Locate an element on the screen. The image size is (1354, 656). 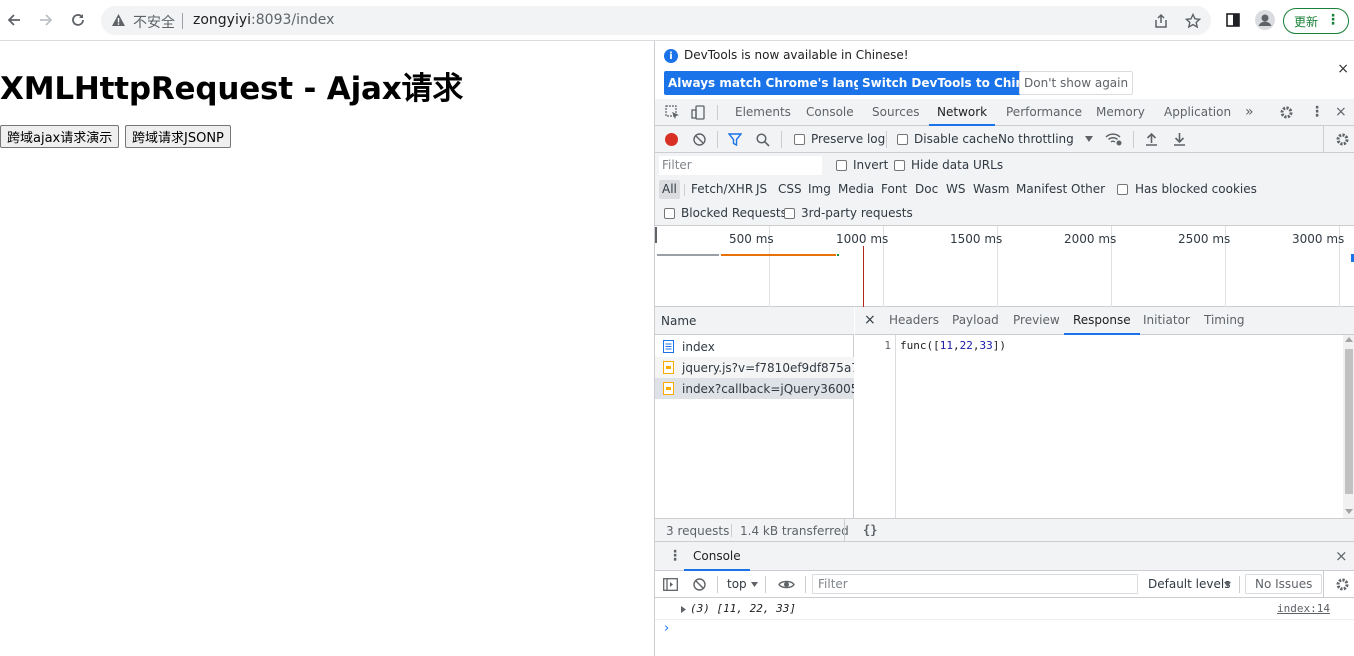
record-icon is located at coordinates (671, 139).